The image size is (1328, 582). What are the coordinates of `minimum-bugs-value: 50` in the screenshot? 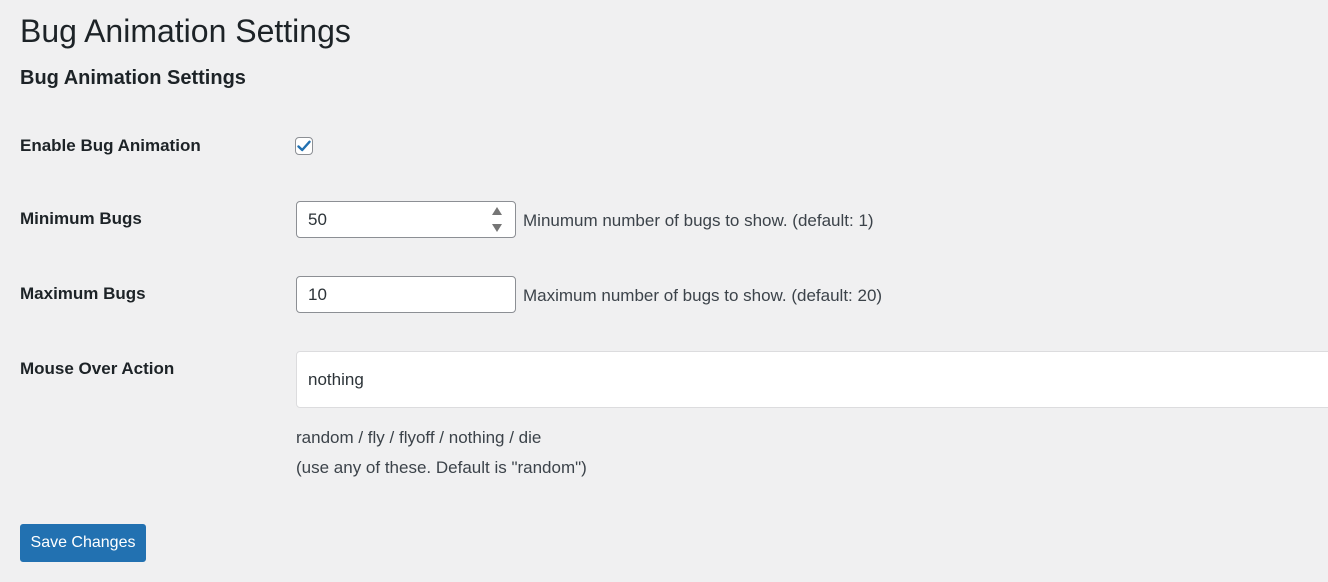 It's located at (317, 219).